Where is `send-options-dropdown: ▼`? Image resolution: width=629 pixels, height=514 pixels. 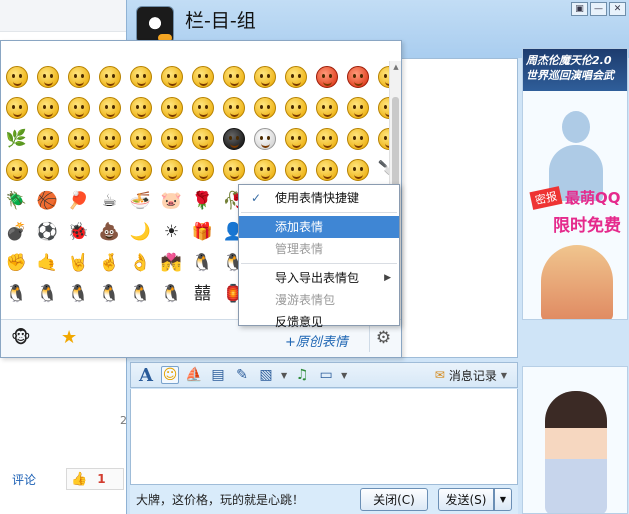
send-options-dropdown: ▼ is located at coordinates (503, 499).